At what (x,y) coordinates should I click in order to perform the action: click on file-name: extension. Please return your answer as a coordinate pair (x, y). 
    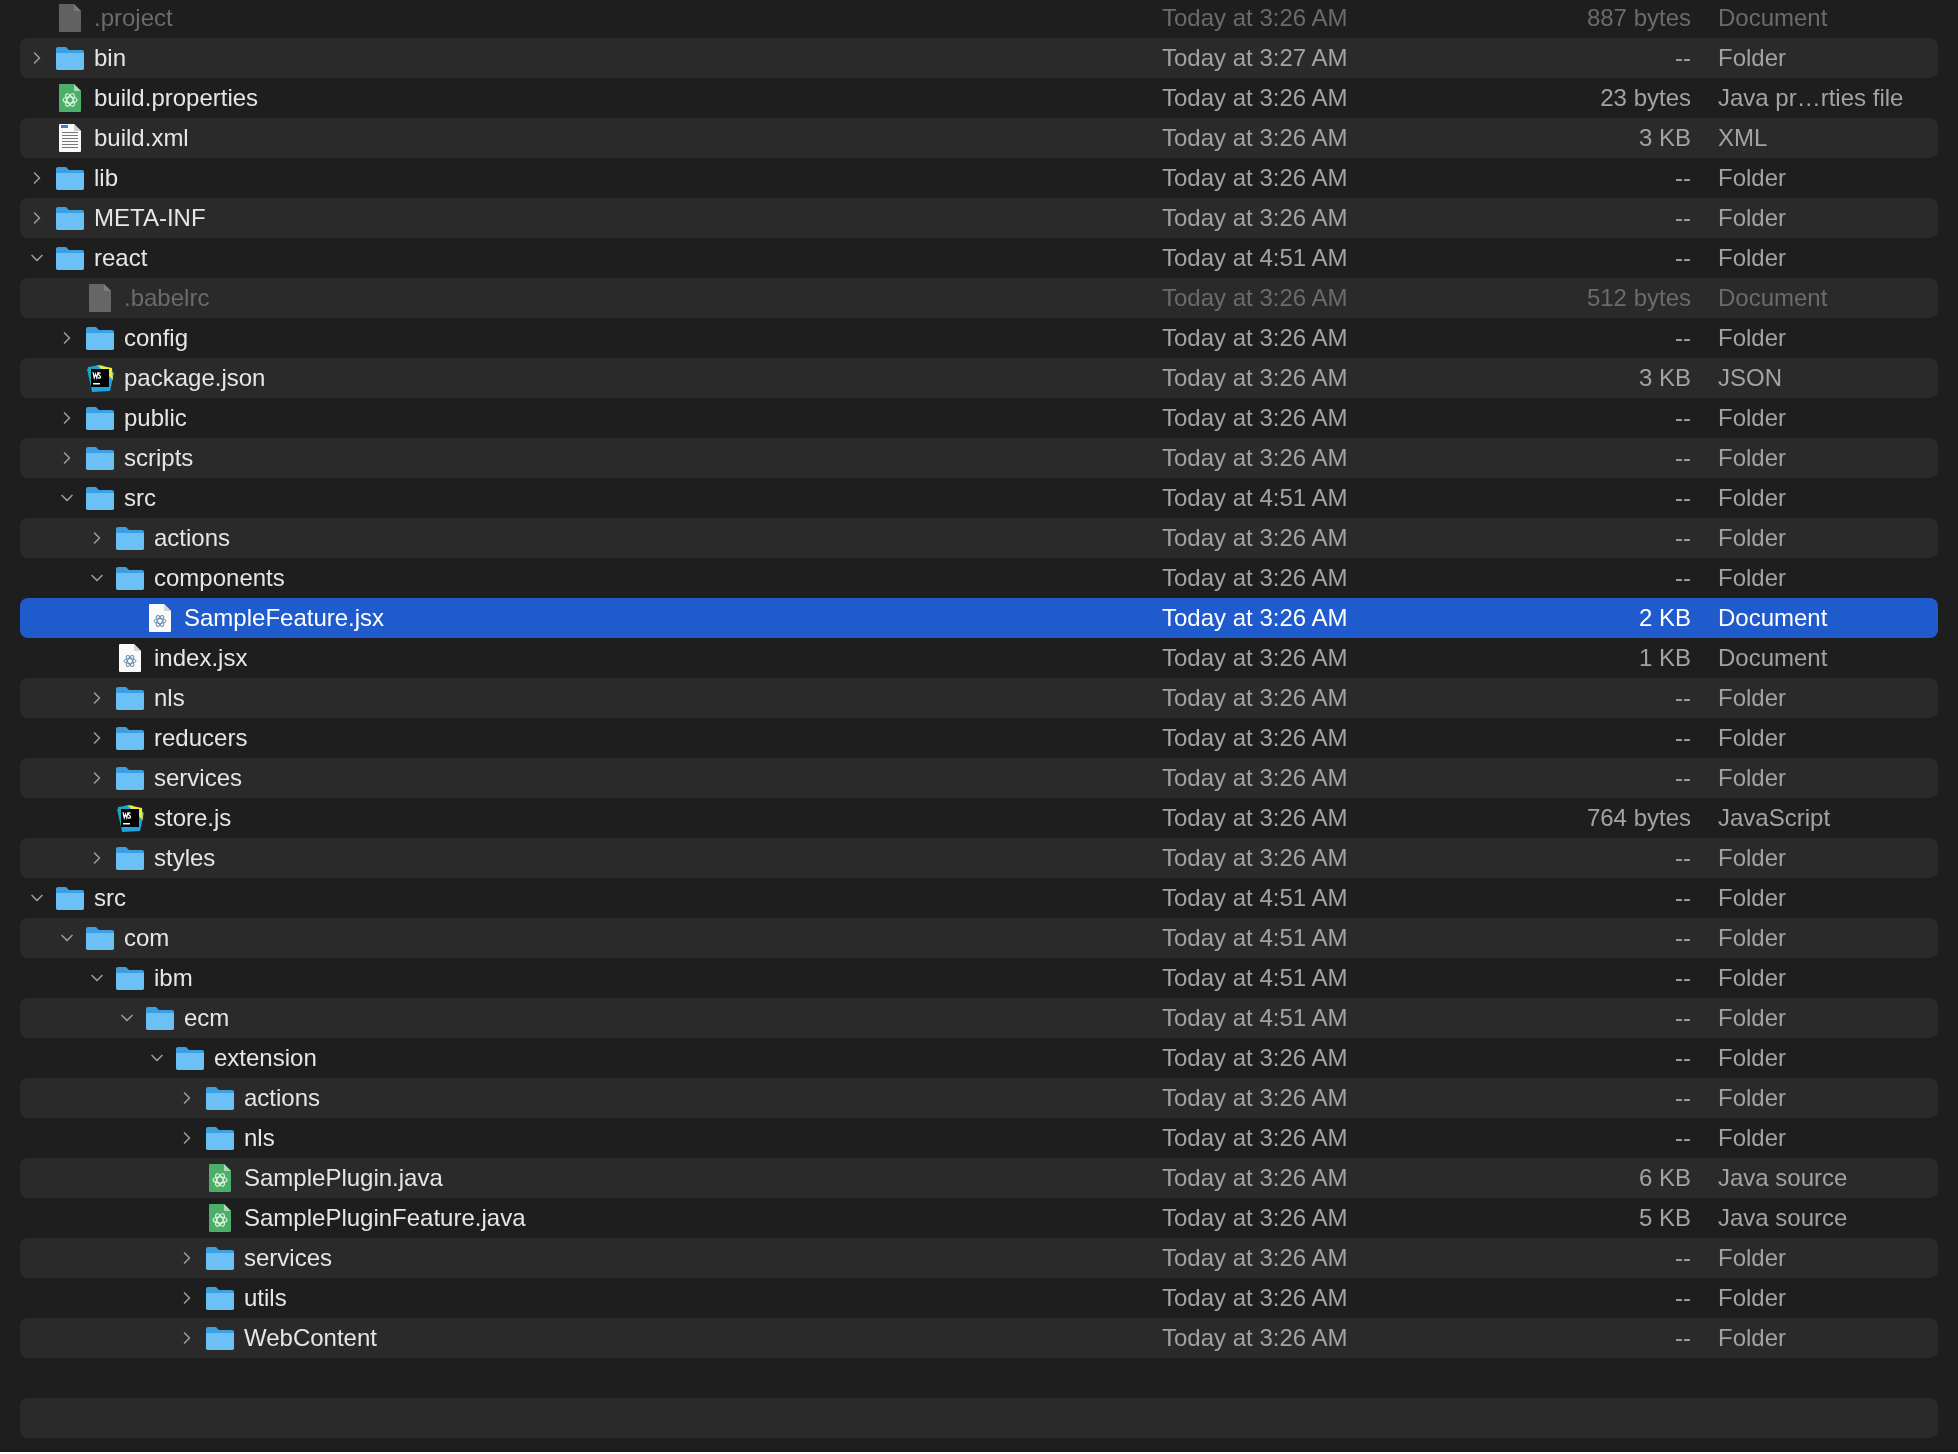
    Looking at the image, I should click on (265, 1058).